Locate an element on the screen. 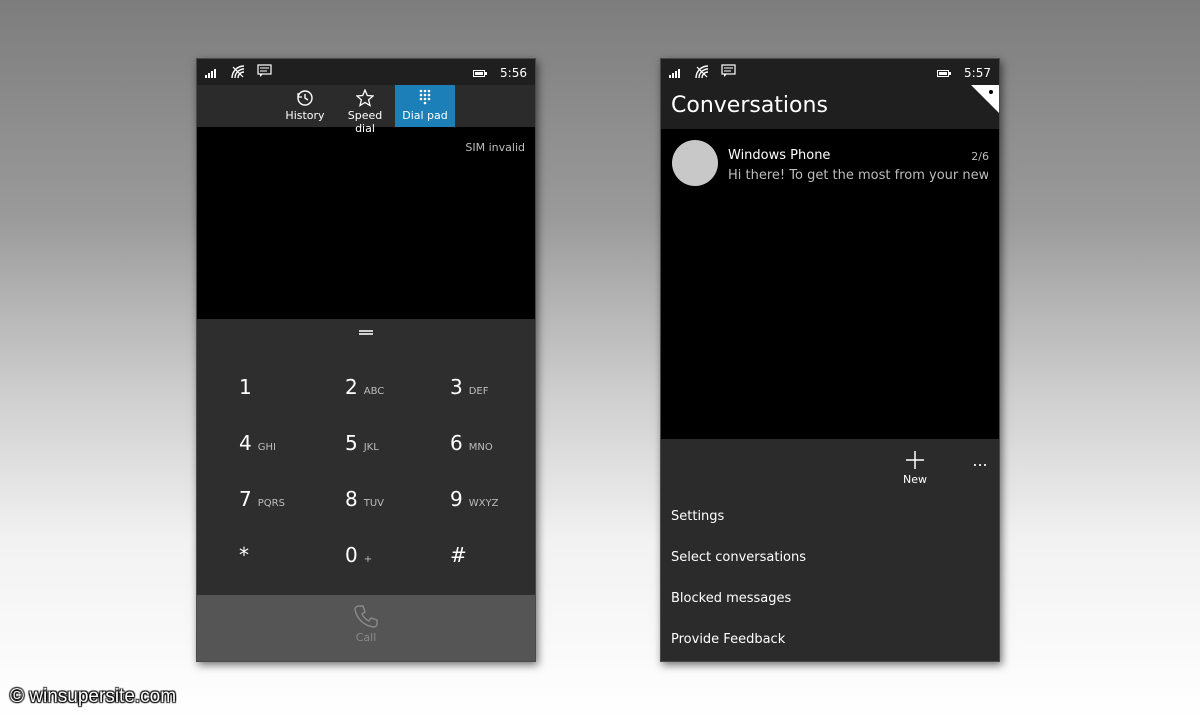  tab-history: History is located at coordinates (305, 106).